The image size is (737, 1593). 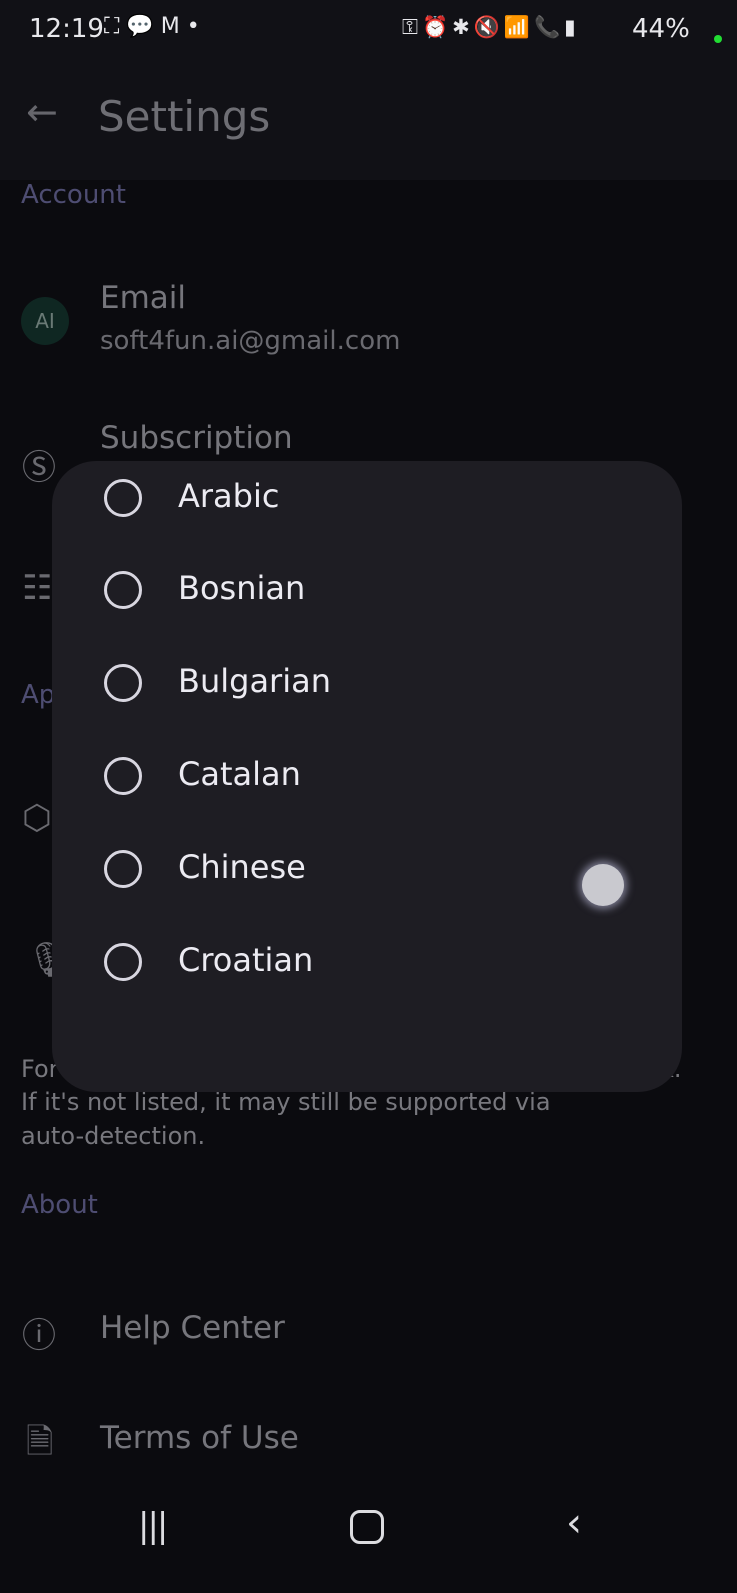 What do you see at coordinates (153, 1526) in the screenshot?
I see `recents-icon: |||` at bounding box center [153, 1526].